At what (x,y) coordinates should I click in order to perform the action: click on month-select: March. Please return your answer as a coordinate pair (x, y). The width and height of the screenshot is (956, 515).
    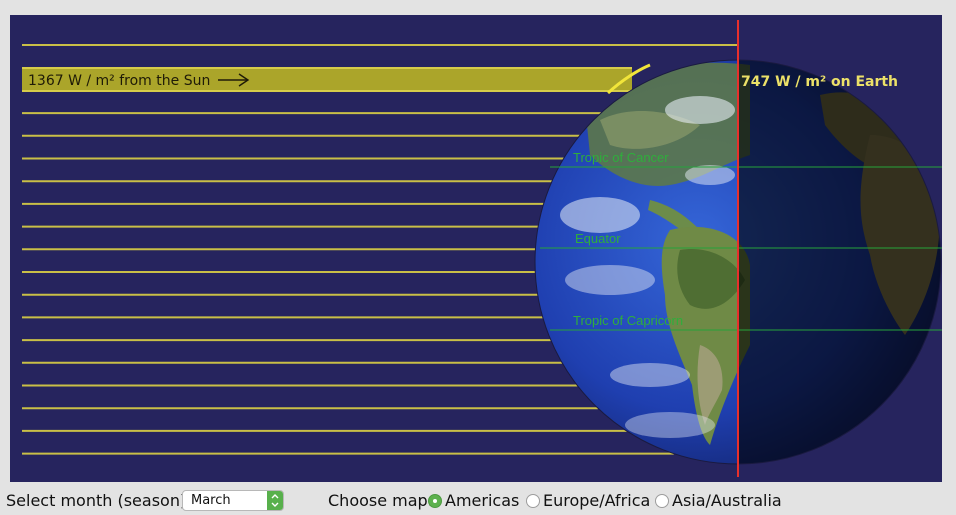
    Looking at the image, I should click on (233, 500).